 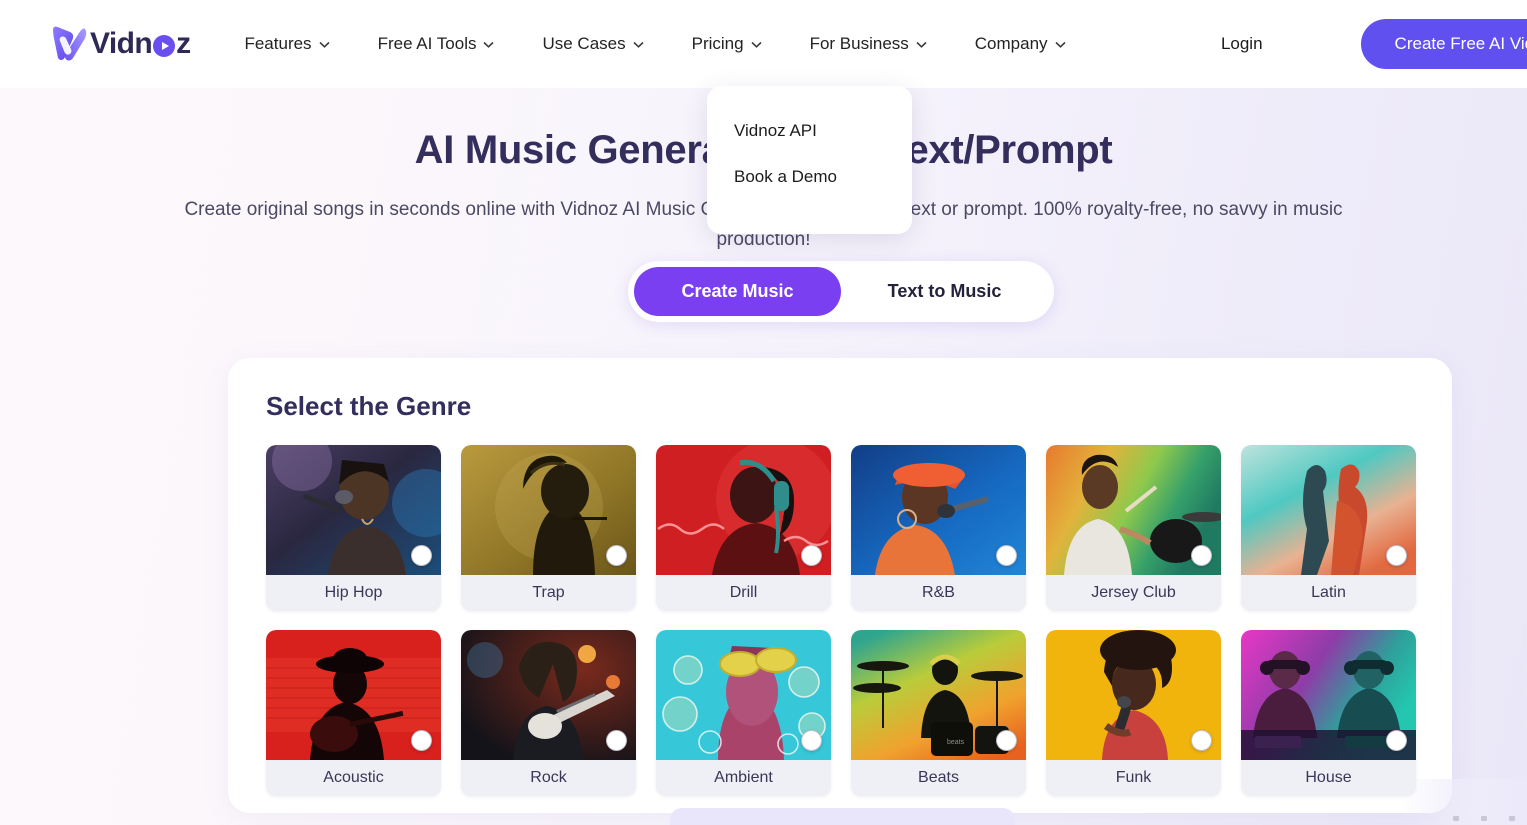 What do you see at coordinates (1396, 740) in the screenshot?
I see `genre-radio-house` at bounding box center [1396, 740].